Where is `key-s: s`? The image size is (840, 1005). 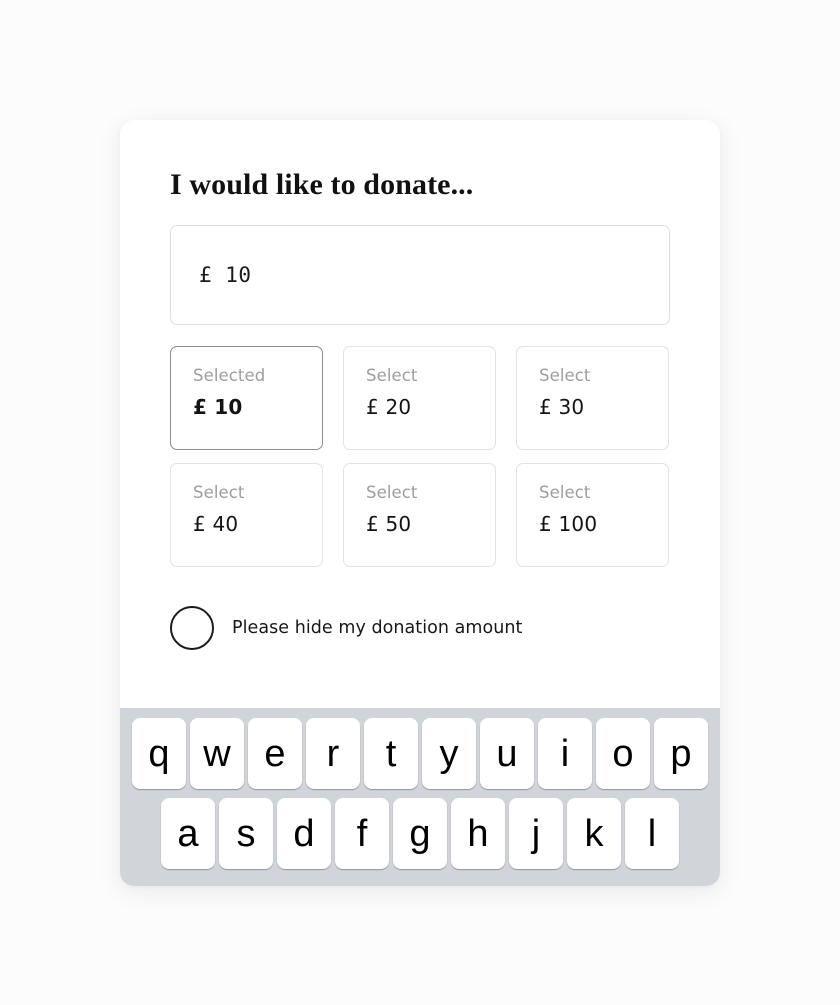
key-s: s is located at coordinates (246, 833).